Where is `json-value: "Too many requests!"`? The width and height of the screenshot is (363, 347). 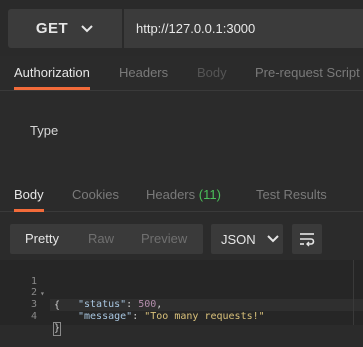 json-value: "Too many requests!" is located at coordinates (204, 316).